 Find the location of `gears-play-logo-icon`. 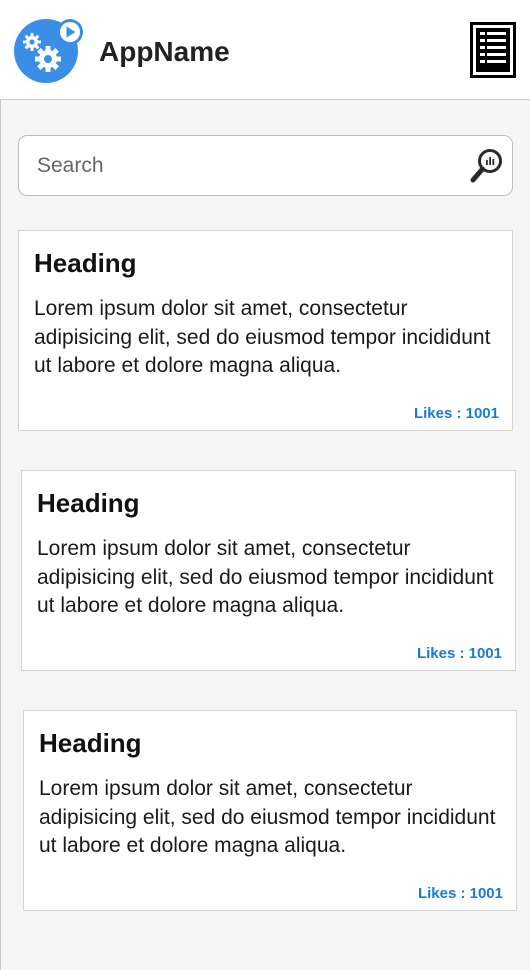

gears-play-logo-icon is located at coordinates (48, 51).